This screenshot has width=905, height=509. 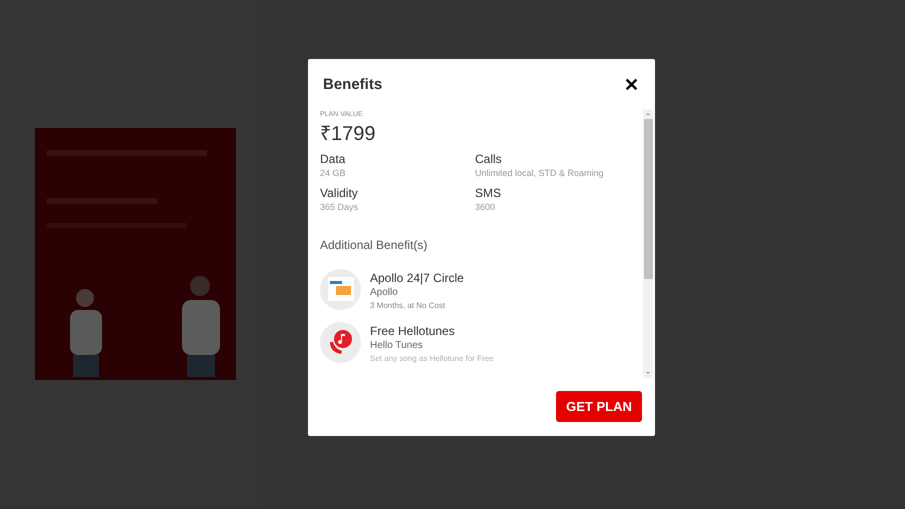 I want to click on benefit-provider: Apollo, so click(x=384, y=293).